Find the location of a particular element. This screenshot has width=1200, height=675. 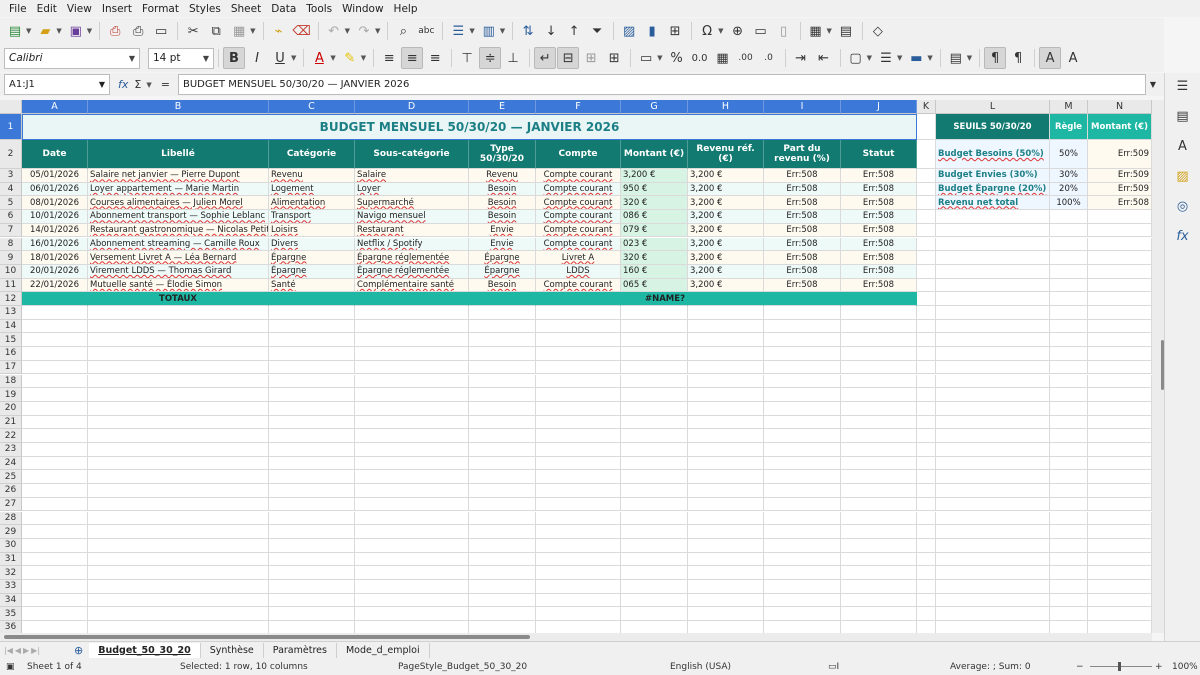

table-cell: Loyer appartement — Marie Martin is located at coordinates (178, 189).